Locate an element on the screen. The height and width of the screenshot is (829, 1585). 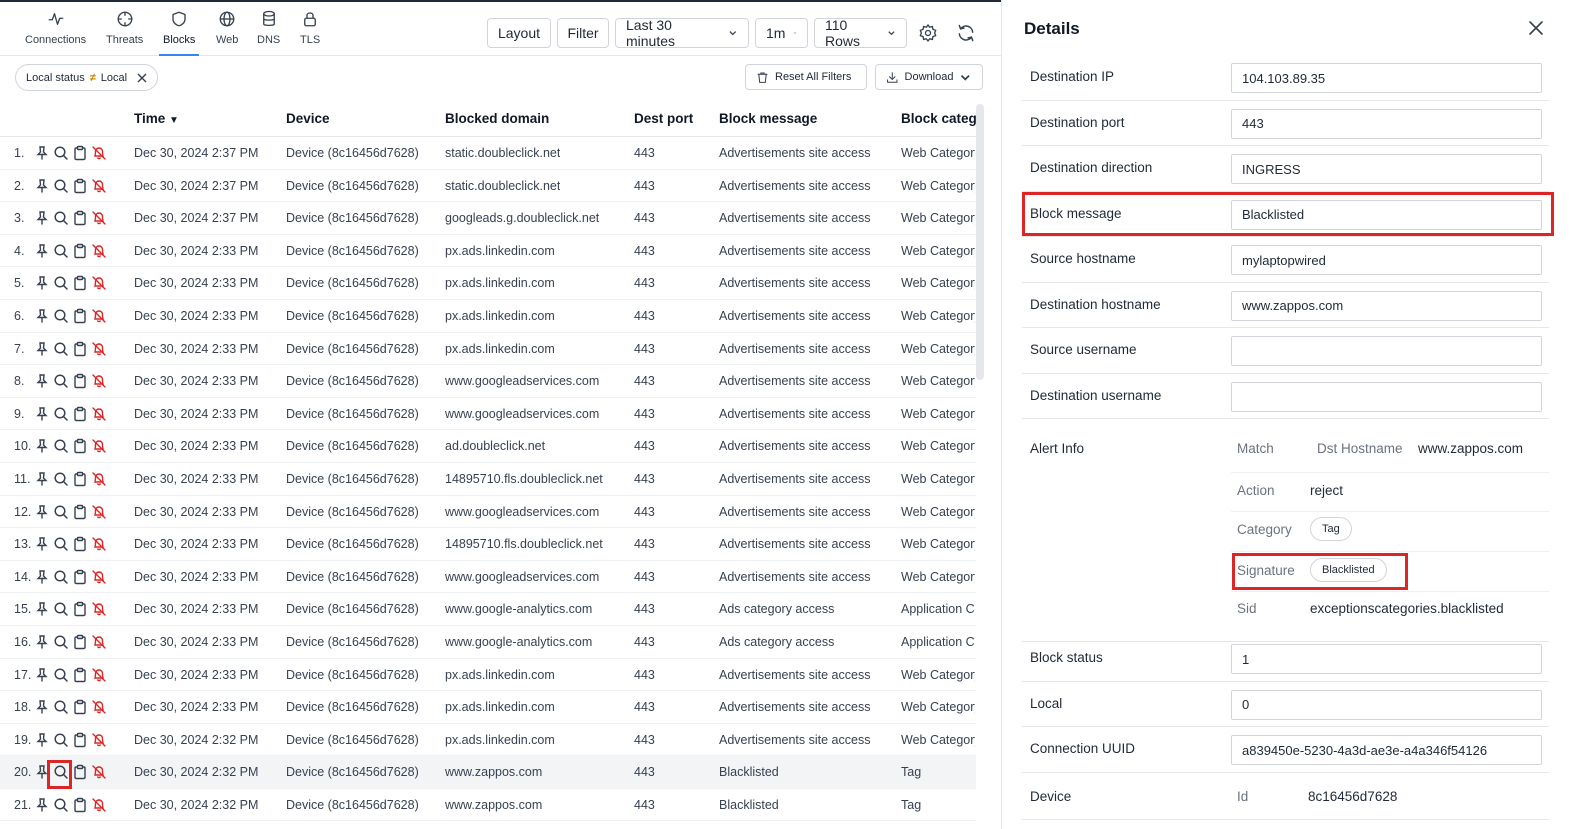
column-block-message: Block message is located at coordinates (768, 118).